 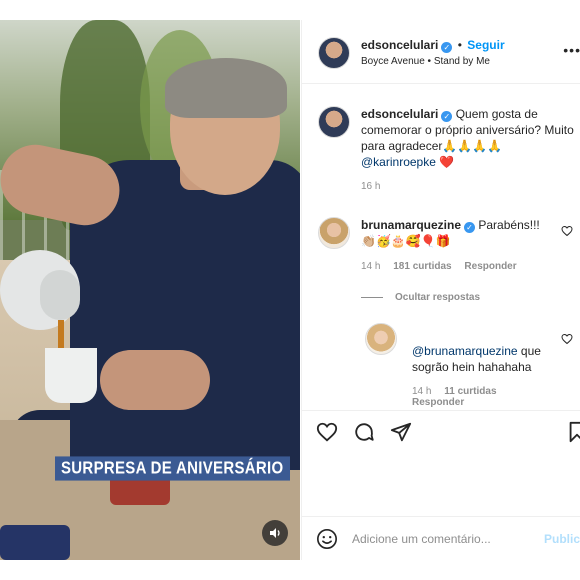 I want to click on reply-meta: 14 h 11 curtidas Responder, so click(x=454, y=397).